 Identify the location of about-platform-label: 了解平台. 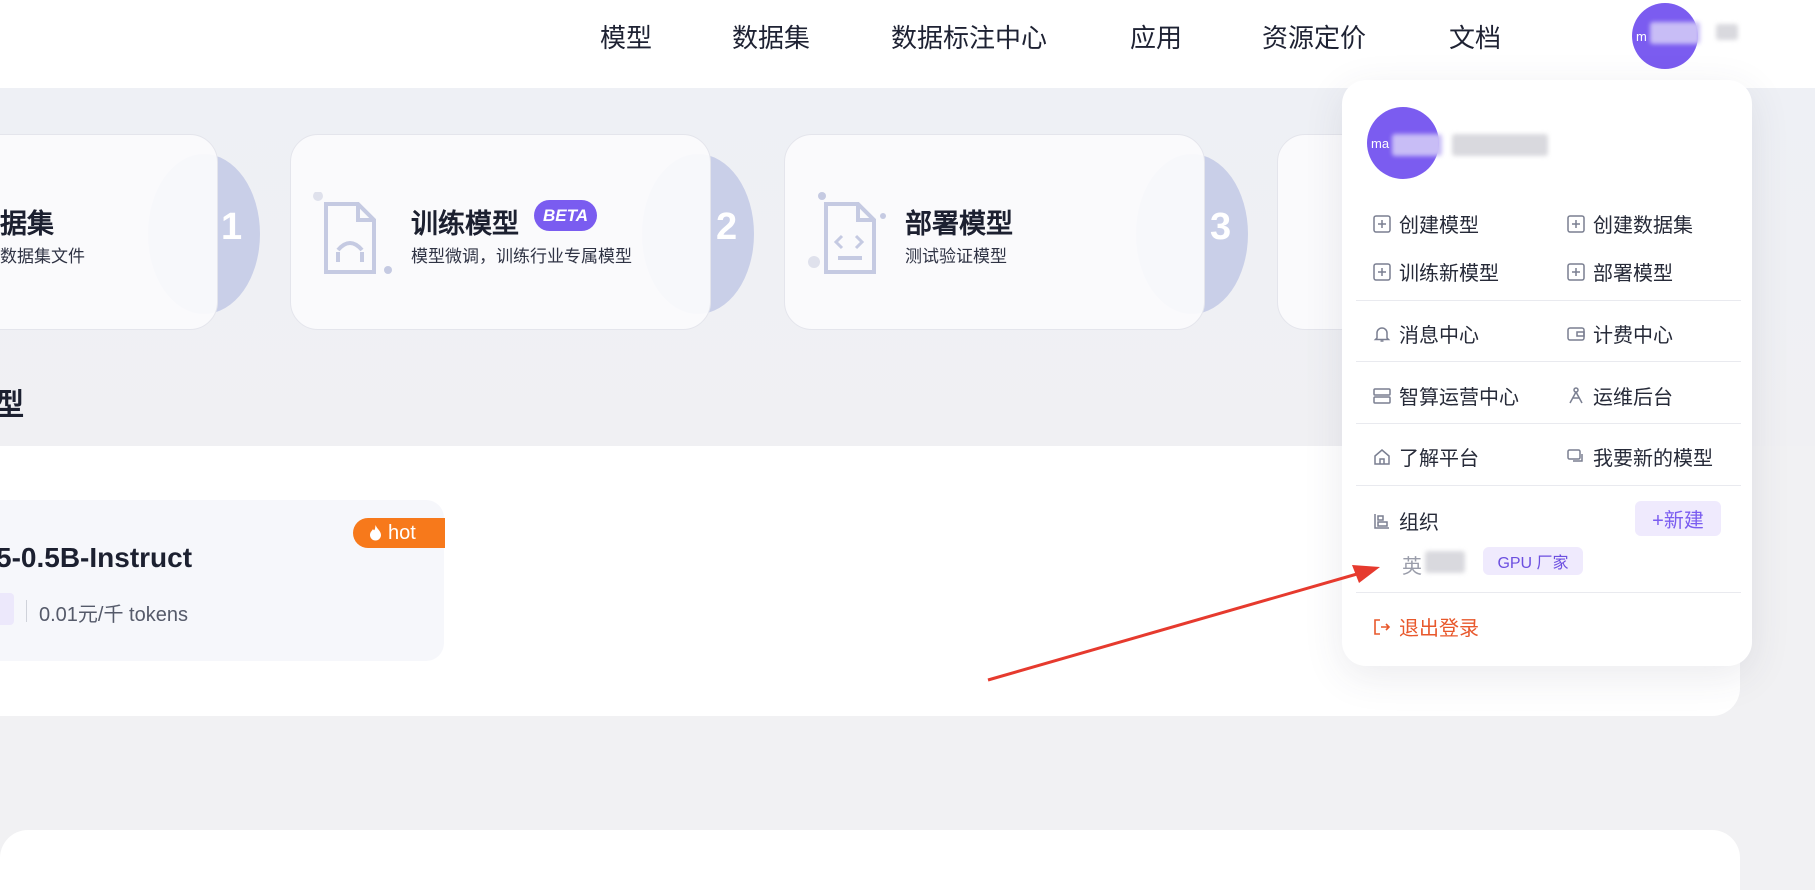
(1439, 459).